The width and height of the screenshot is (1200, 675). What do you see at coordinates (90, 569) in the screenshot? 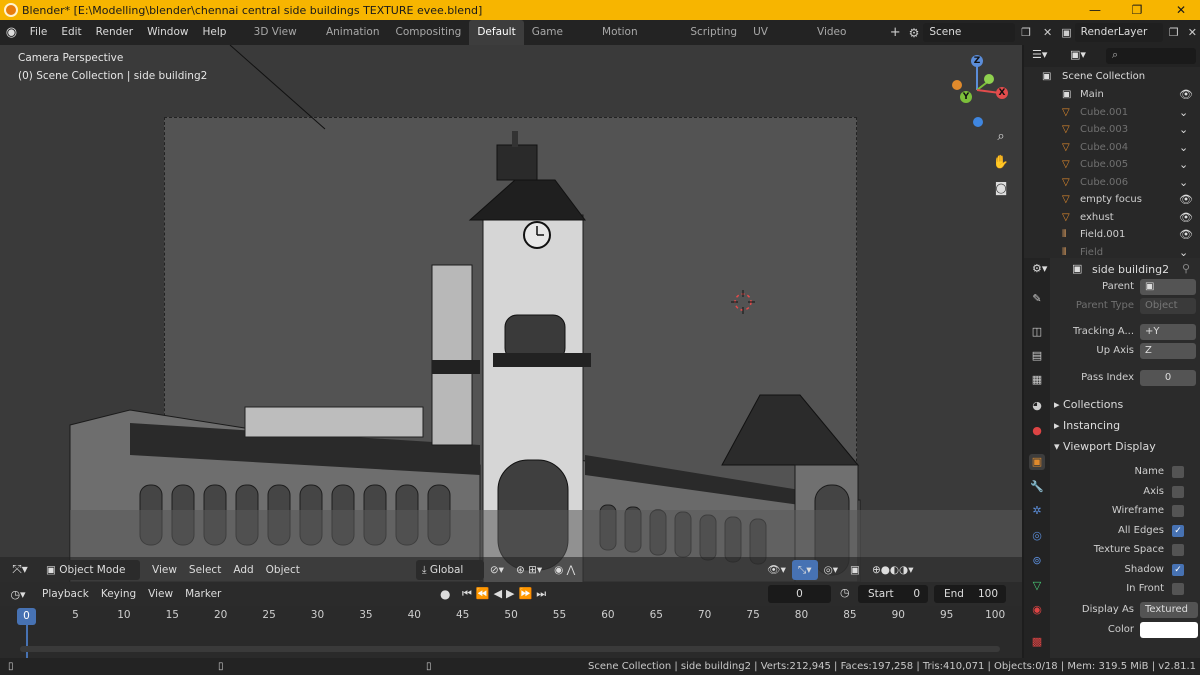
I see `mode-dropdown: ▣ Object Mode` at bounding box center [90, 569].